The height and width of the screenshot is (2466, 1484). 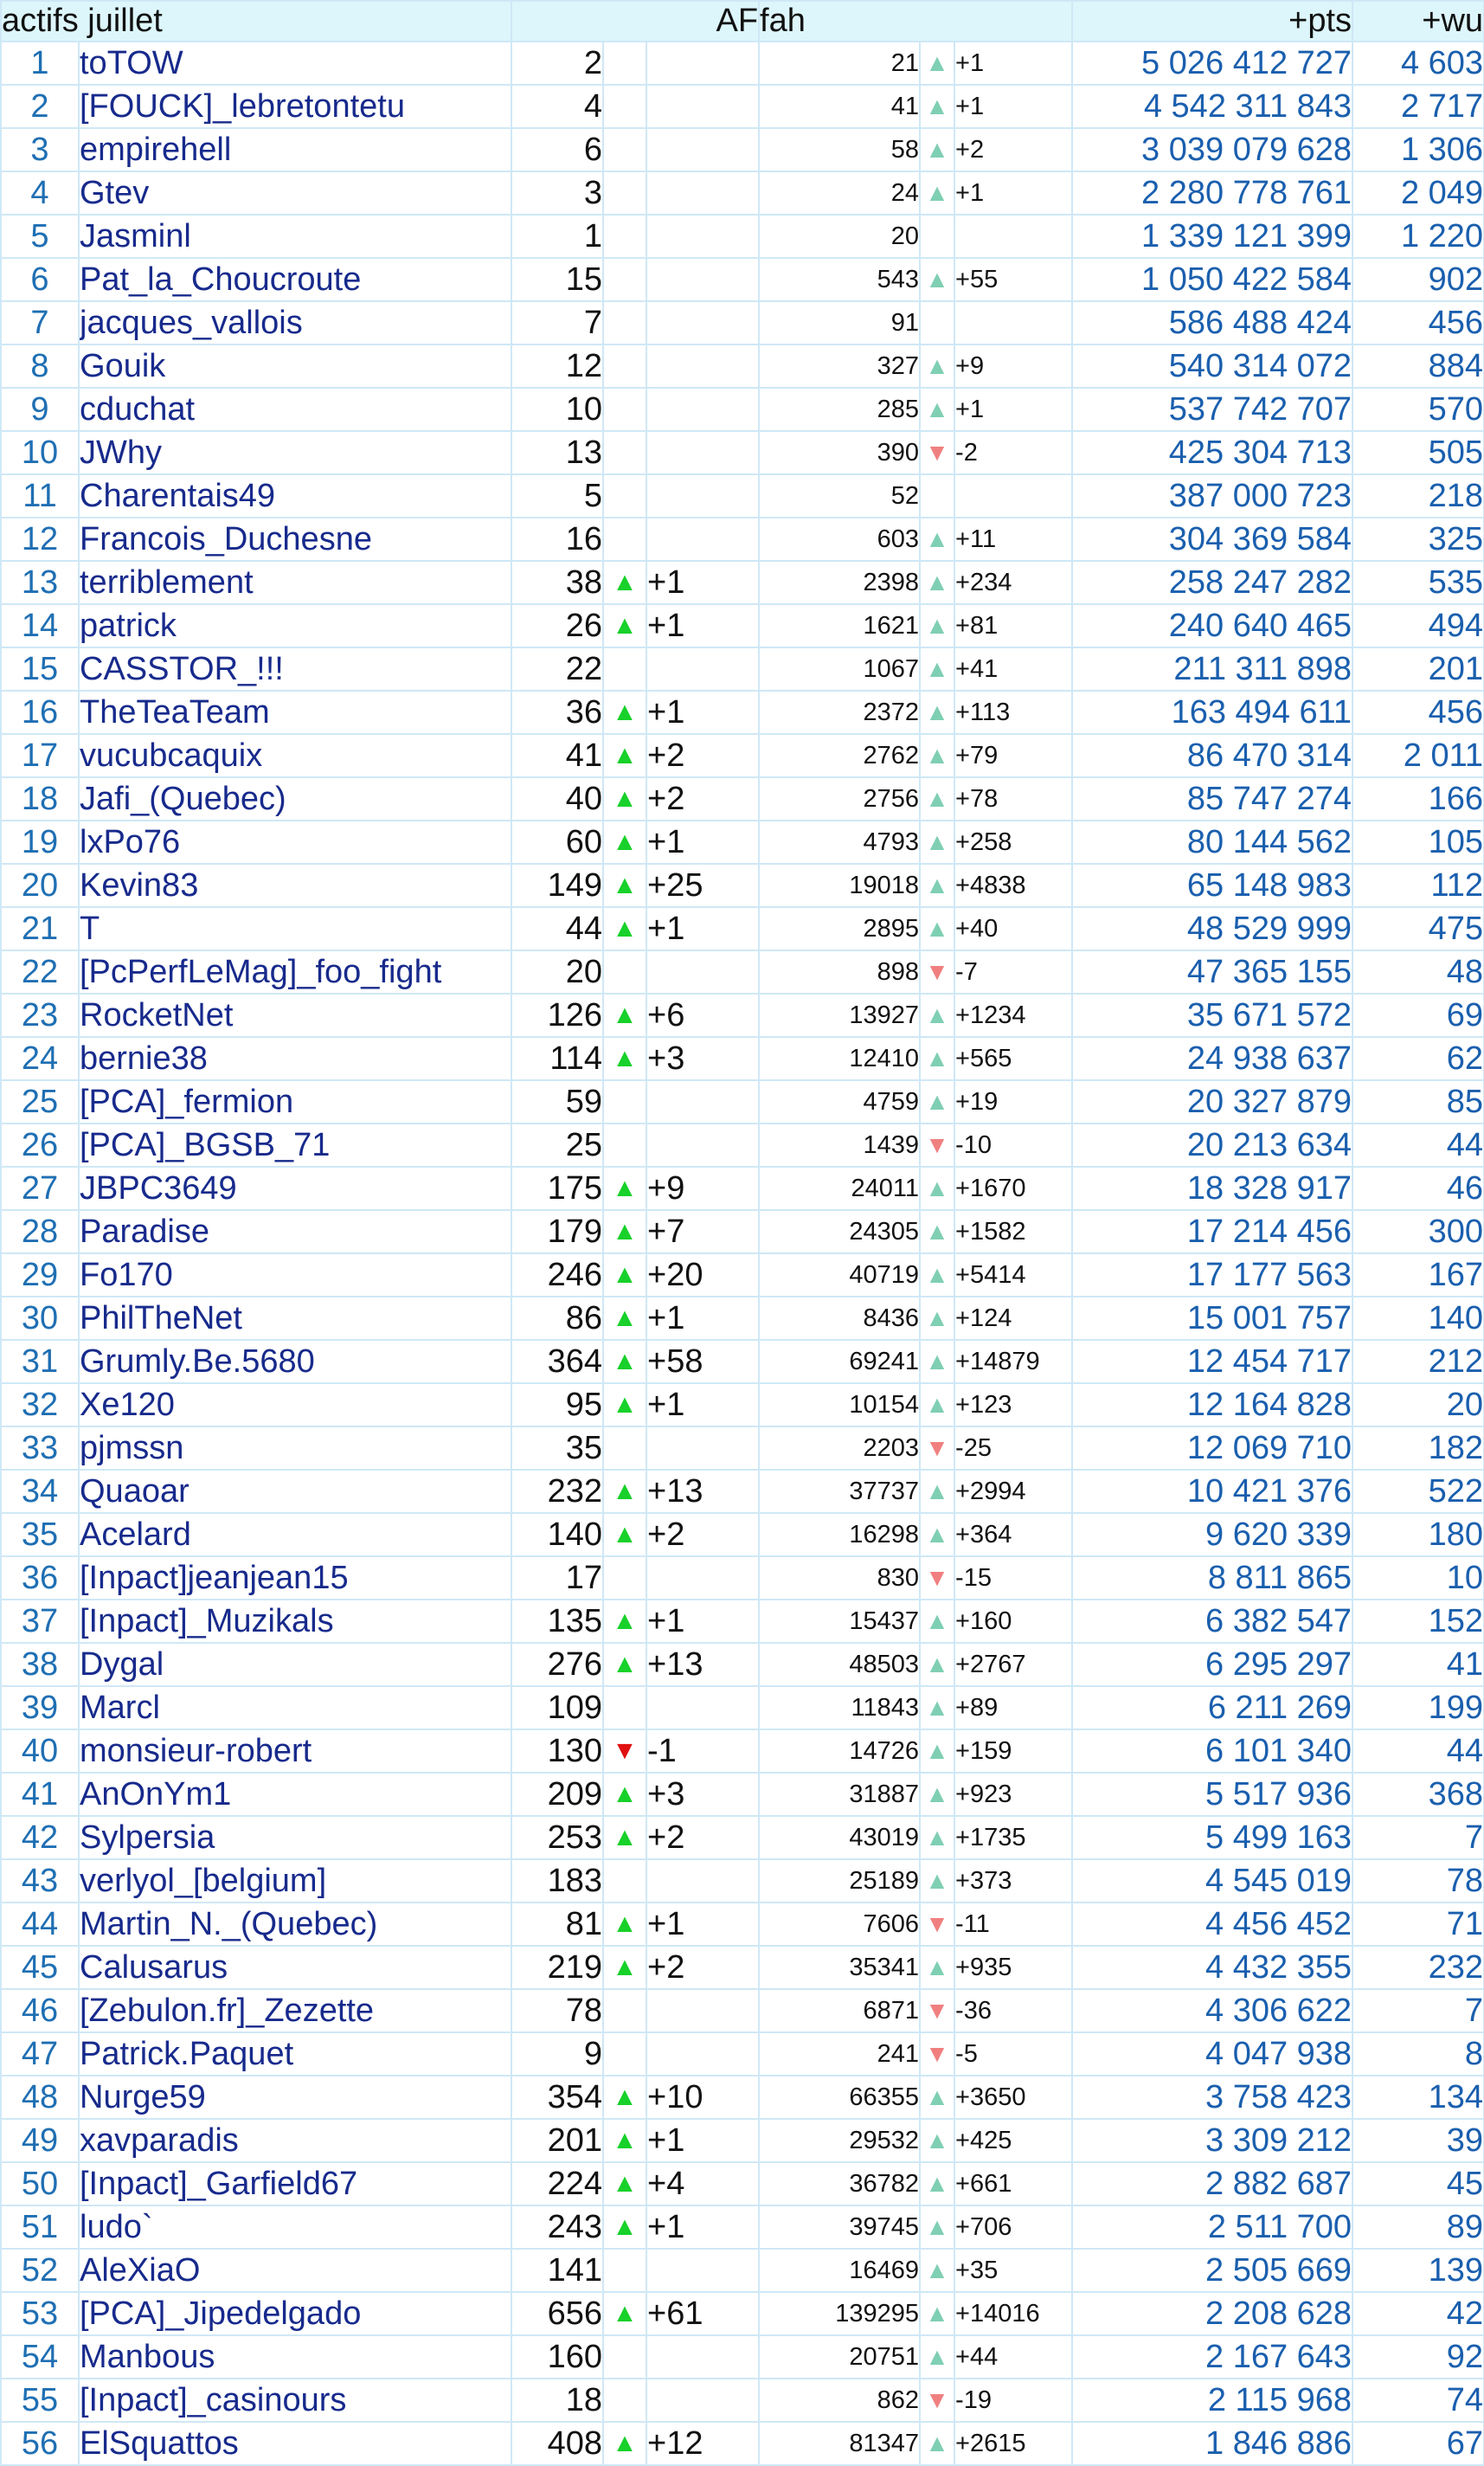 I want to click on rank-cell: 34, so click(x=40, y=1491).